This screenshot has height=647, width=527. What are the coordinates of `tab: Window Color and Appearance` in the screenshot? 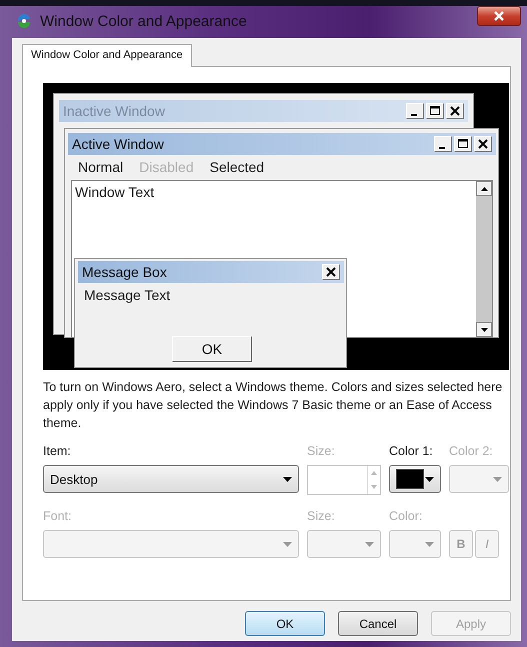 It's located at (107, 55).